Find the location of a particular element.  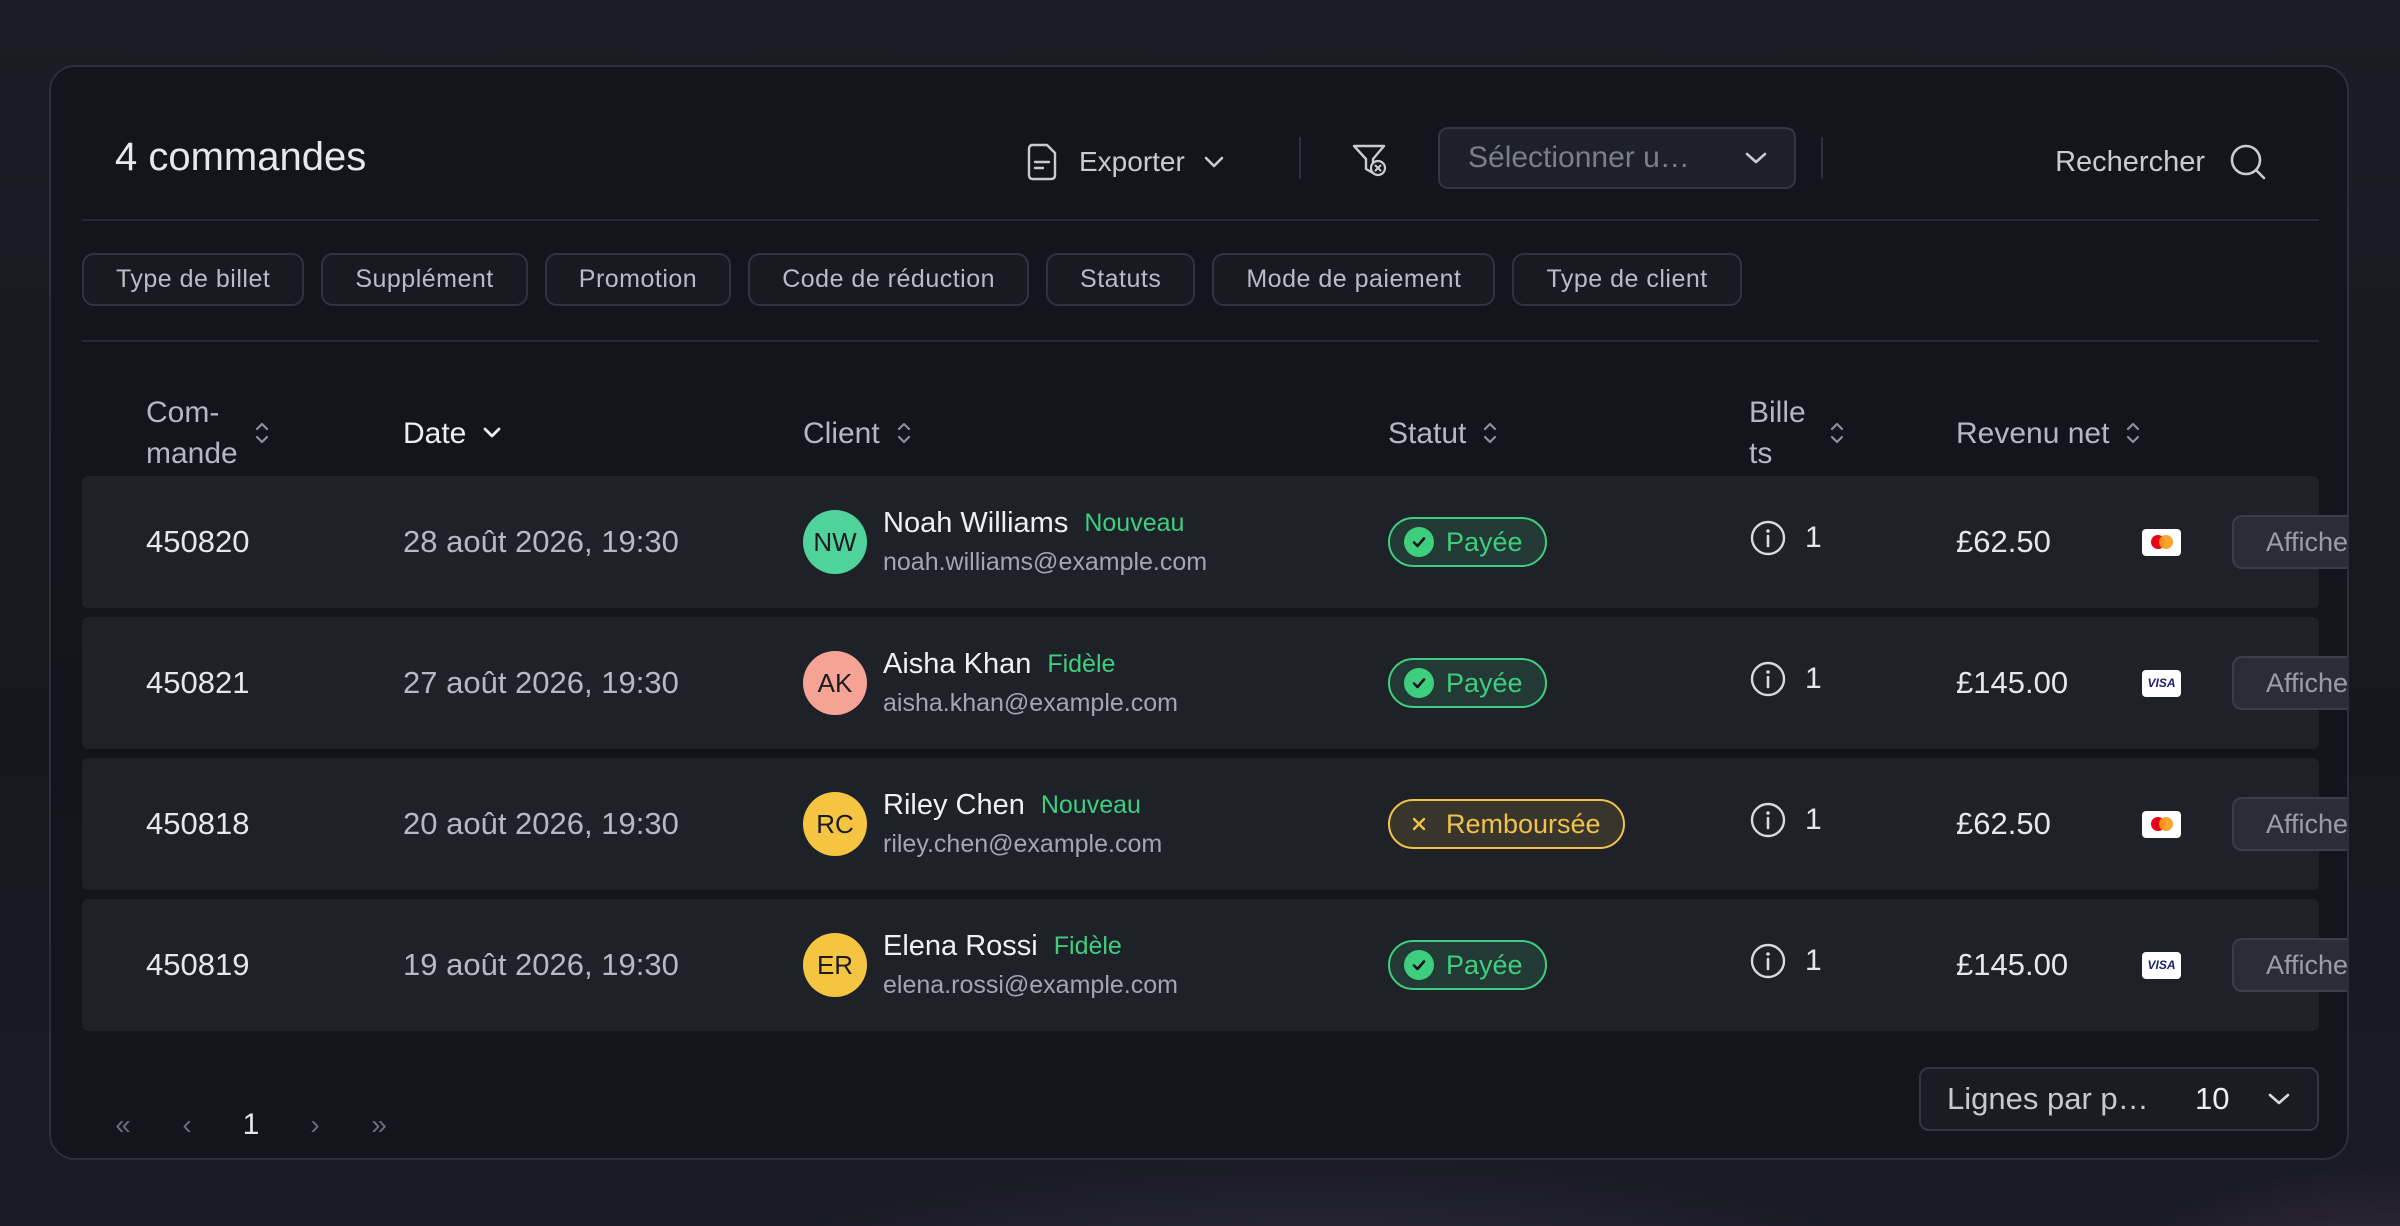

payment-method-cell is located at coordinates (2161, 824).